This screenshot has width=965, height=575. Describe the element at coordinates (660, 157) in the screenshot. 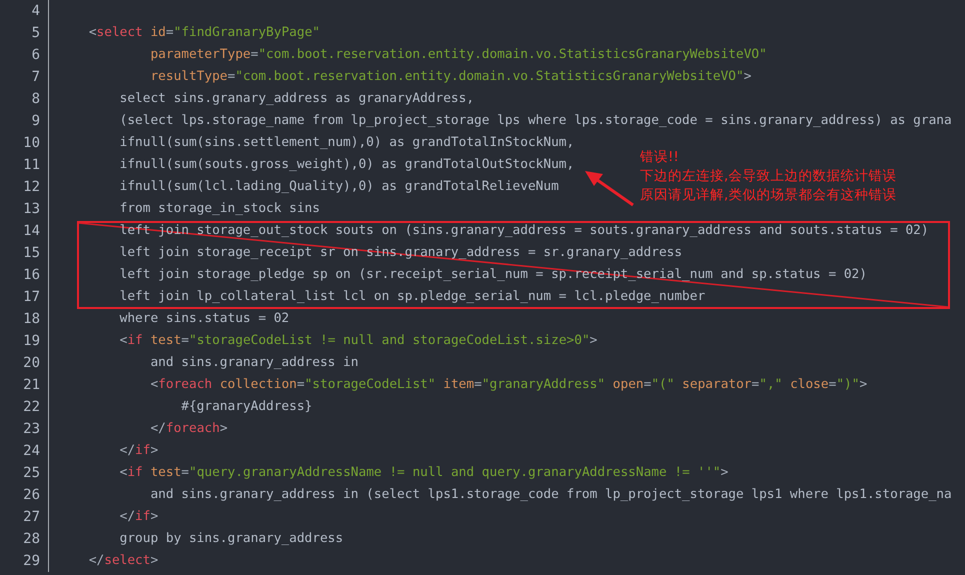

I see `annotation-text: 错误!!` at that location.